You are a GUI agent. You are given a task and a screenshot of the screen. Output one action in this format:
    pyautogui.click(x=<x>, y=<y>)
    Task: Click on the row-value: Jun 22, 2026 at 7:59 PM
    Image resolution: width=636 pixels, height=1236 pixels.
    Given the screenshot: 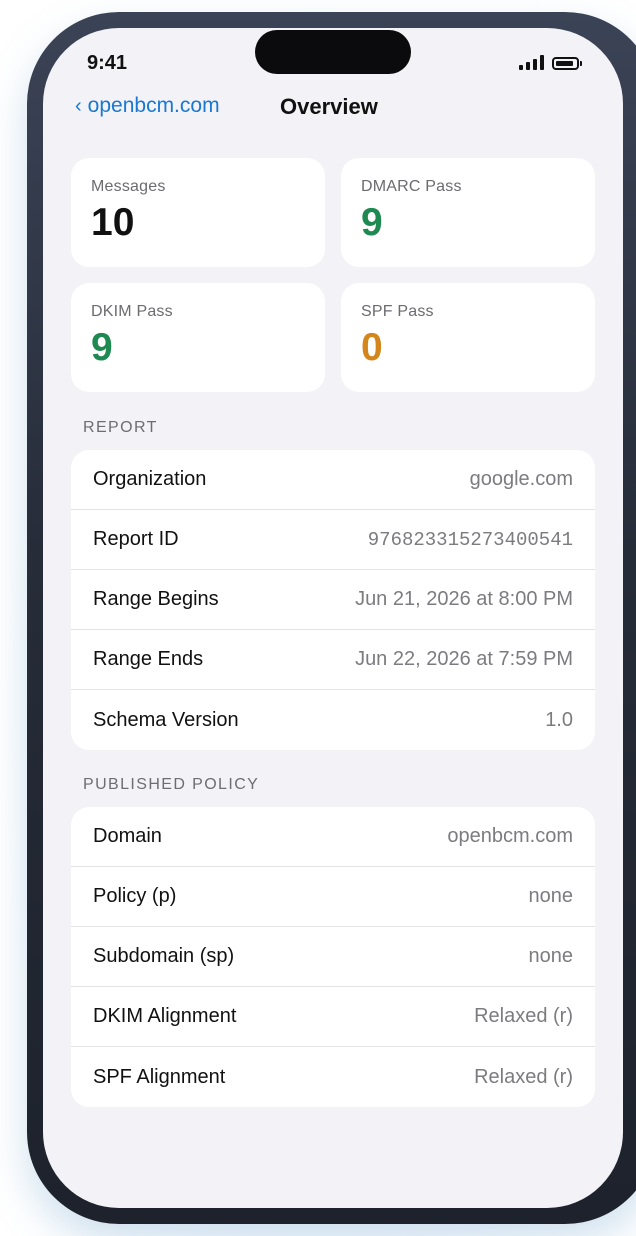 What is the action you would take?
    pyautogui.click(x=464, y=659)
    